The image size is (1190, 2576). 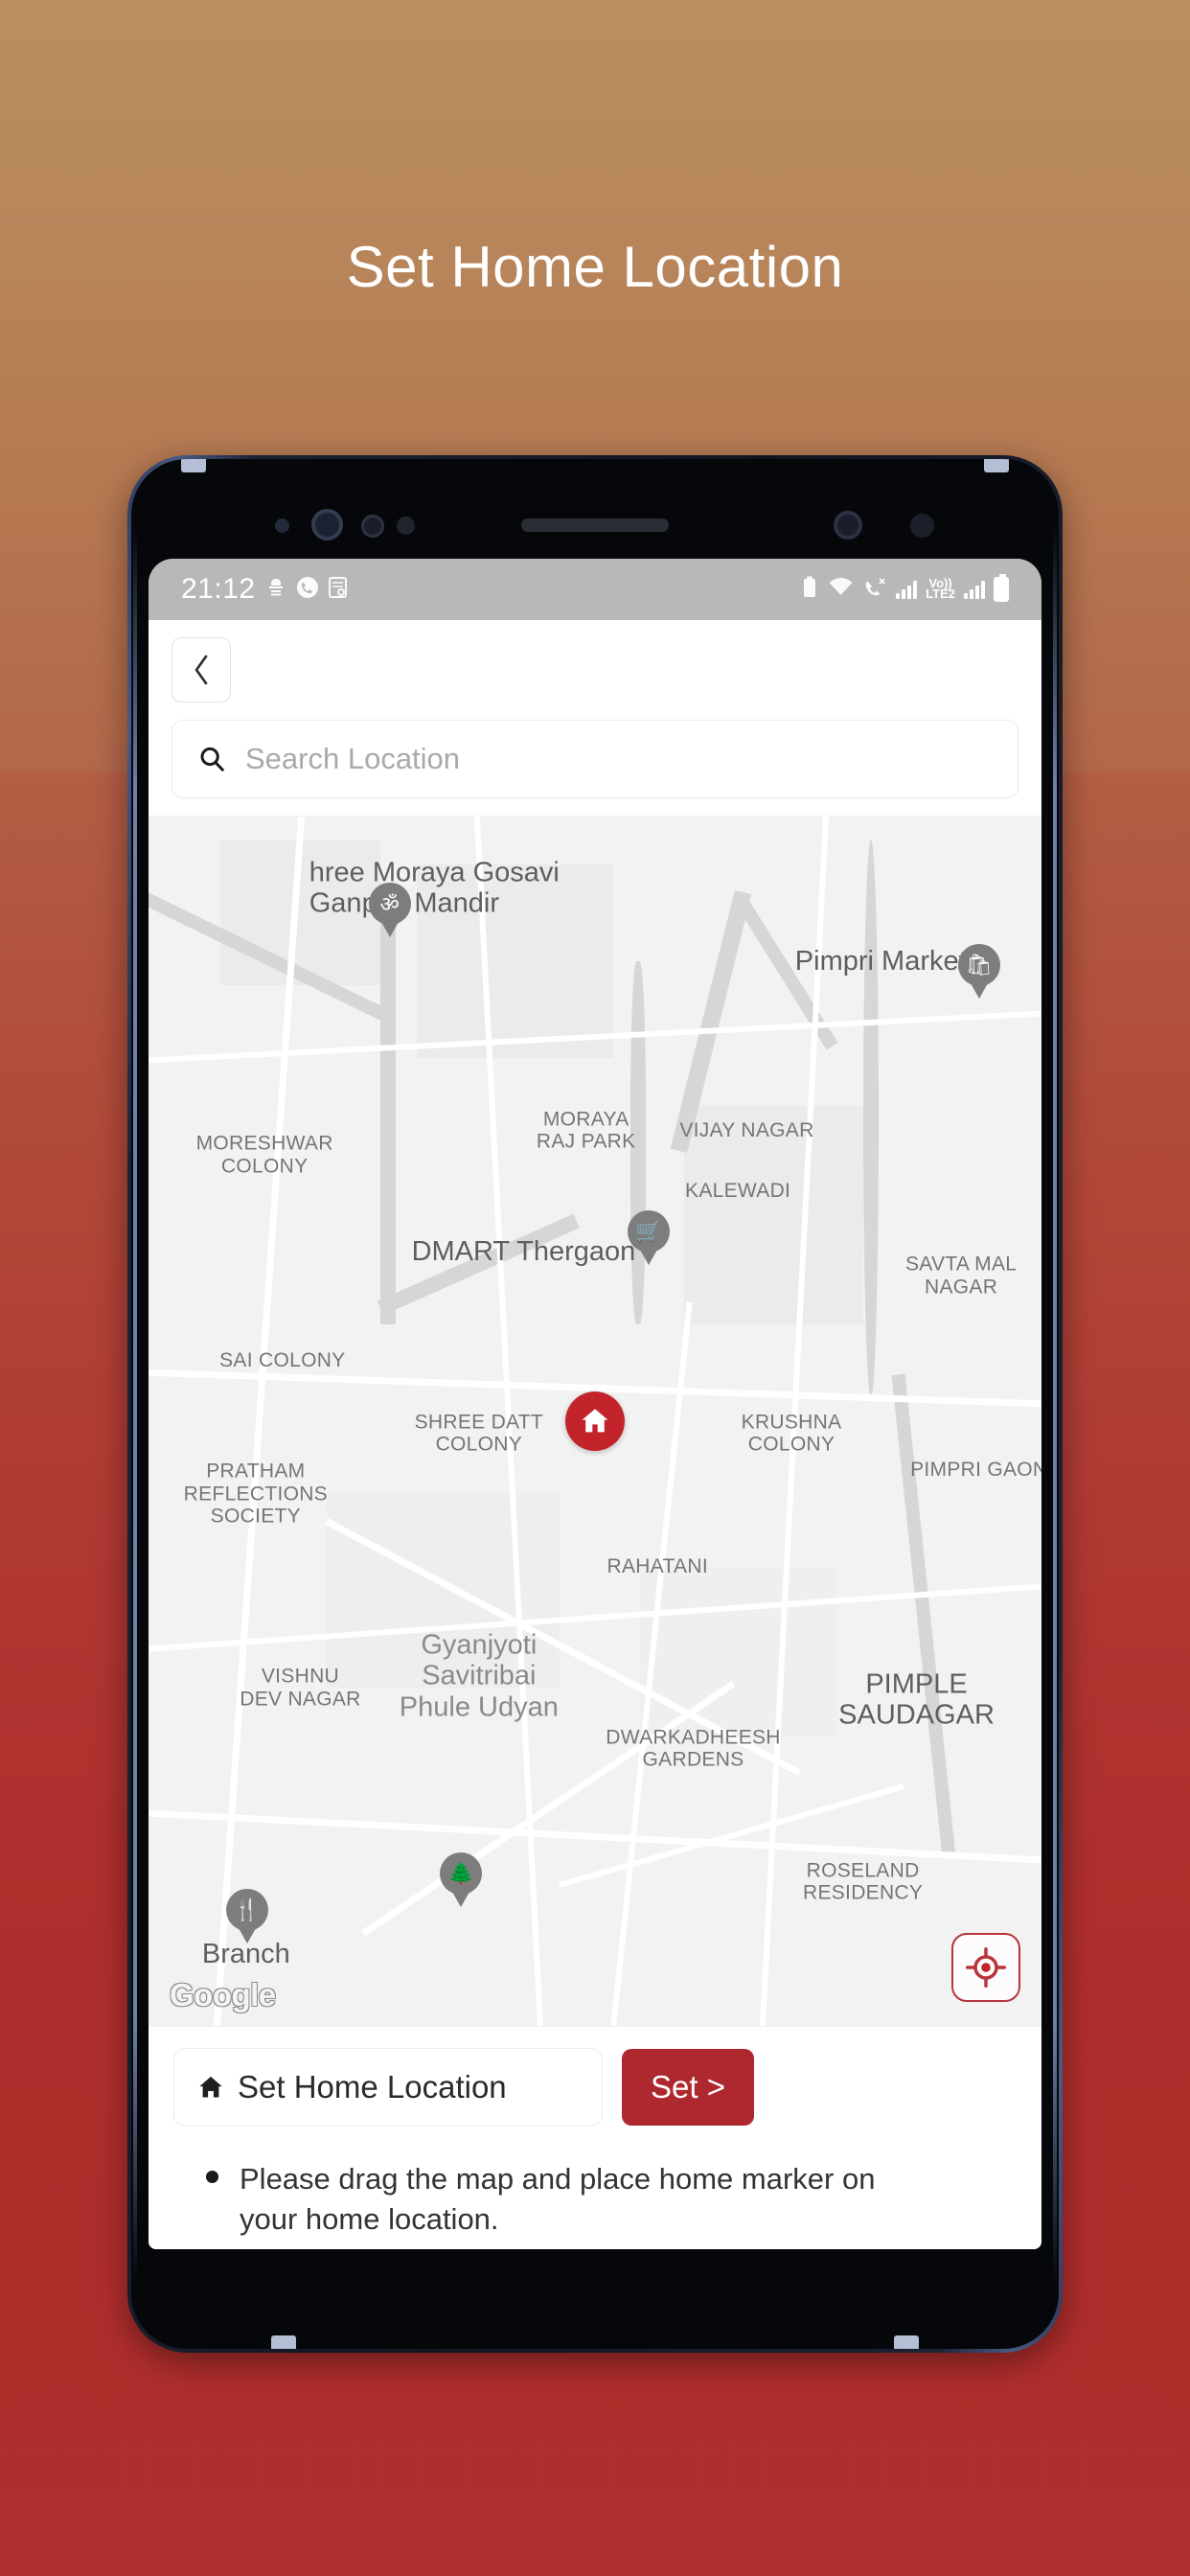 What do you see at coordinates (595, 670) in the screenshot?
I see `app-top-bar` at bounding box center [595, 670].